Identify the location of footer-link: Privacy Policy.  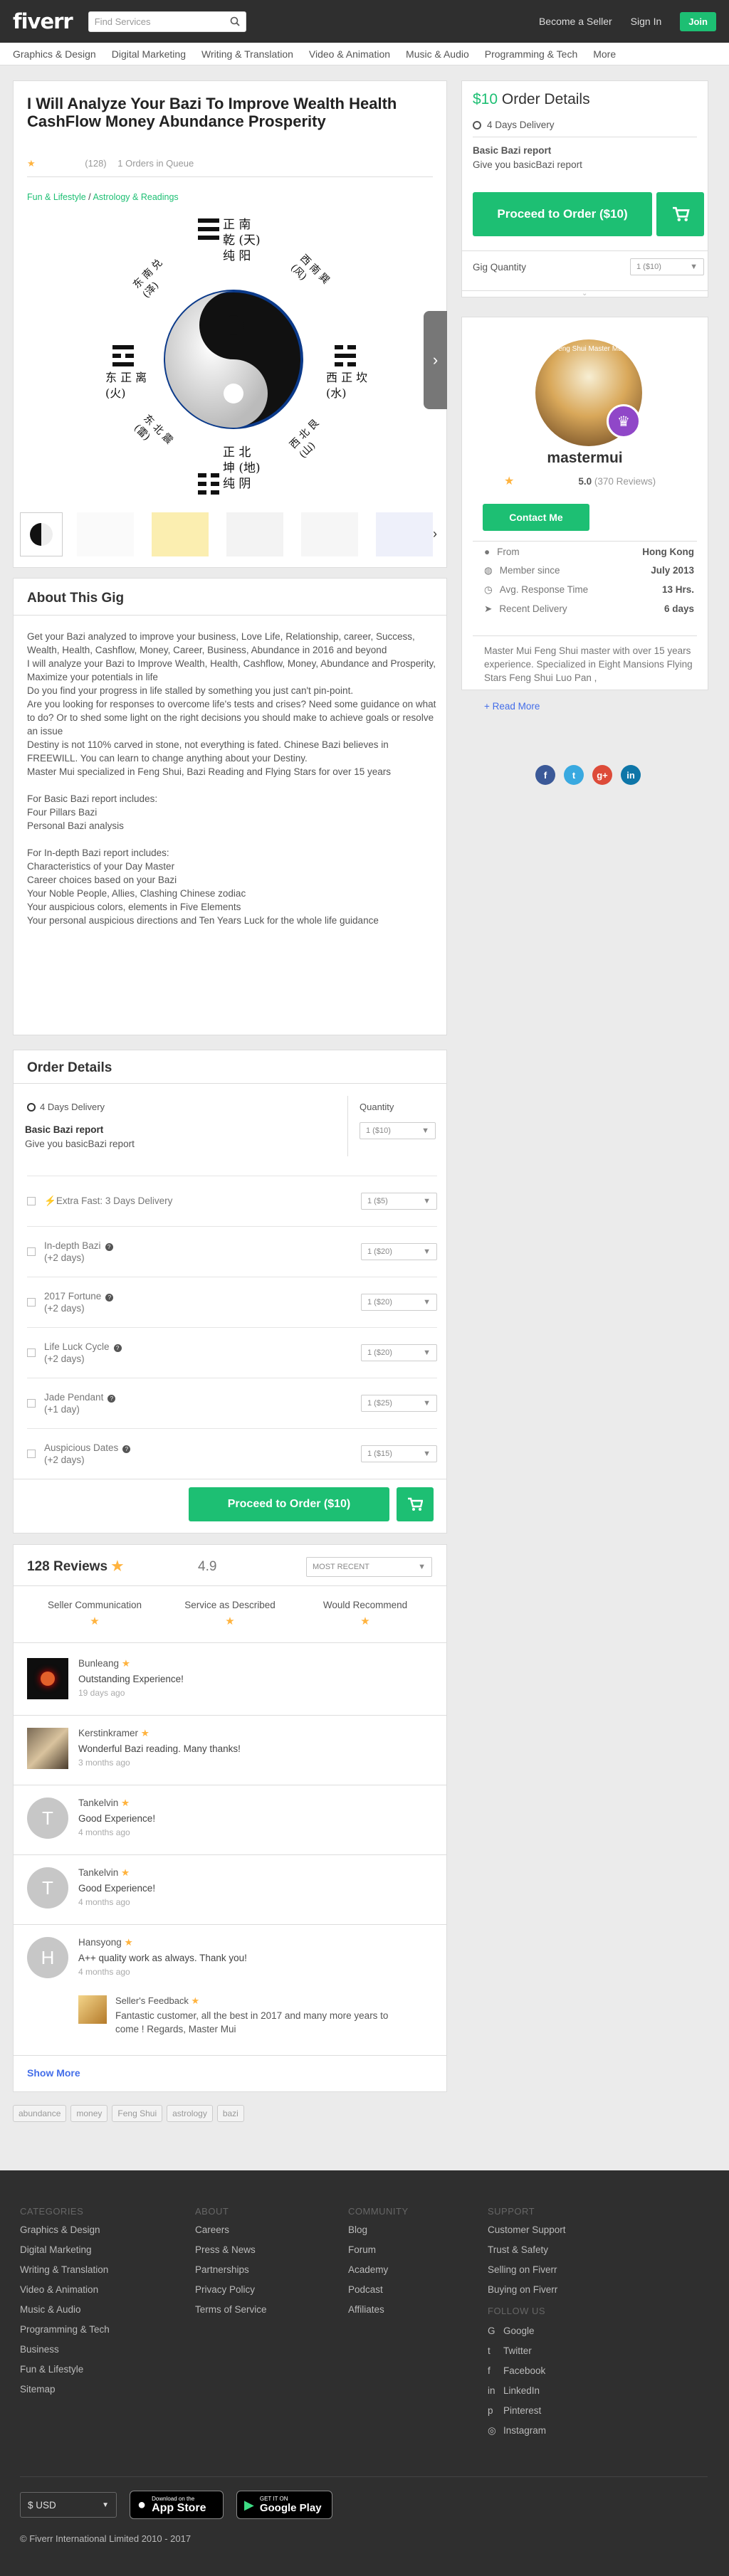
(231, 2290).